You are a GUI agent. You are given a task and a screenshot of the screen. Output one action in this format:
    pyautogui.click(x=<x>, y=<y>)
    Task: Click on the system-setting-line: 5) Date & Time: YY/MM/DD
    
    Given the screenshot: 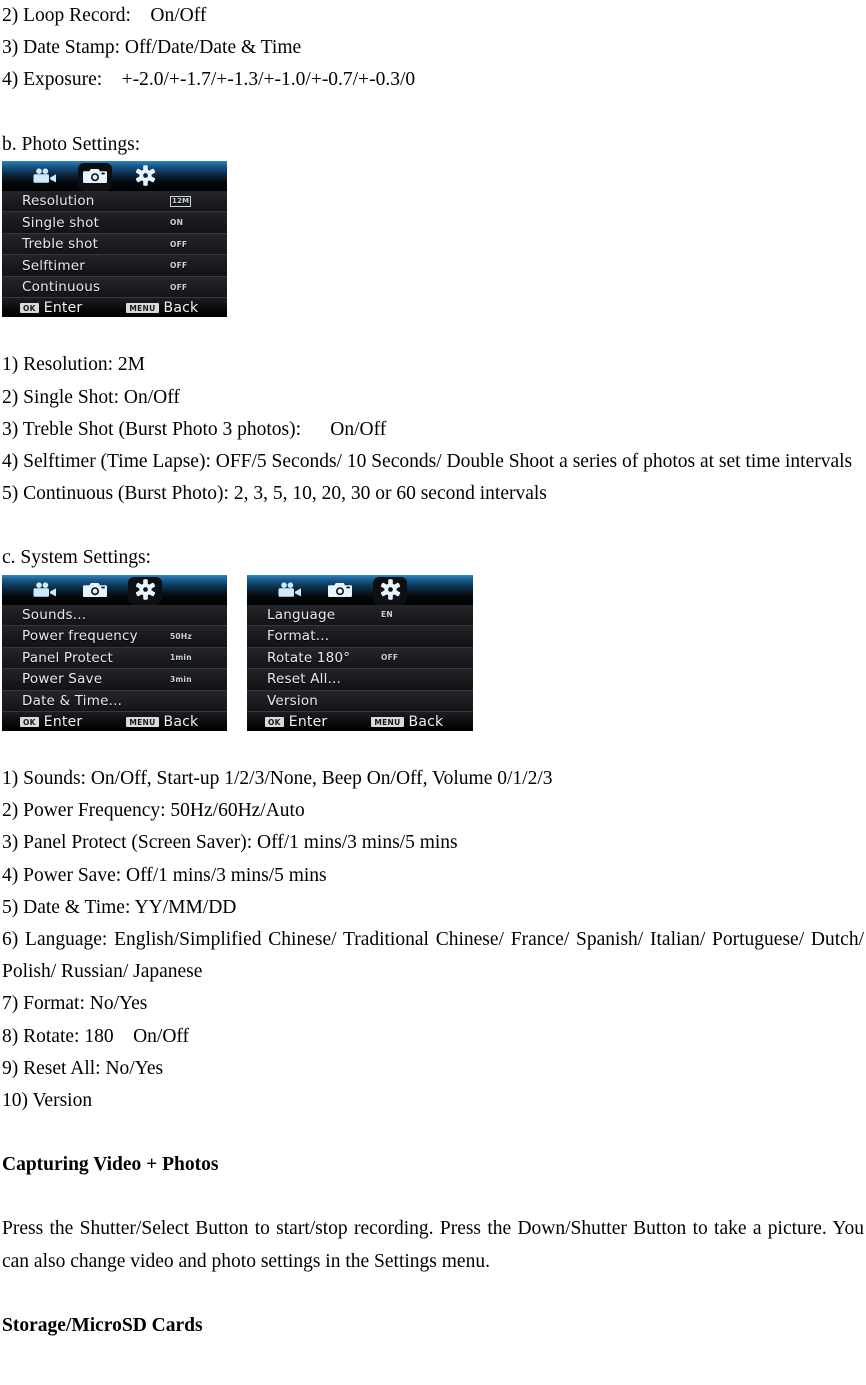 What is the action you would take?
    pyautogui.click(x=119, y=907)
    